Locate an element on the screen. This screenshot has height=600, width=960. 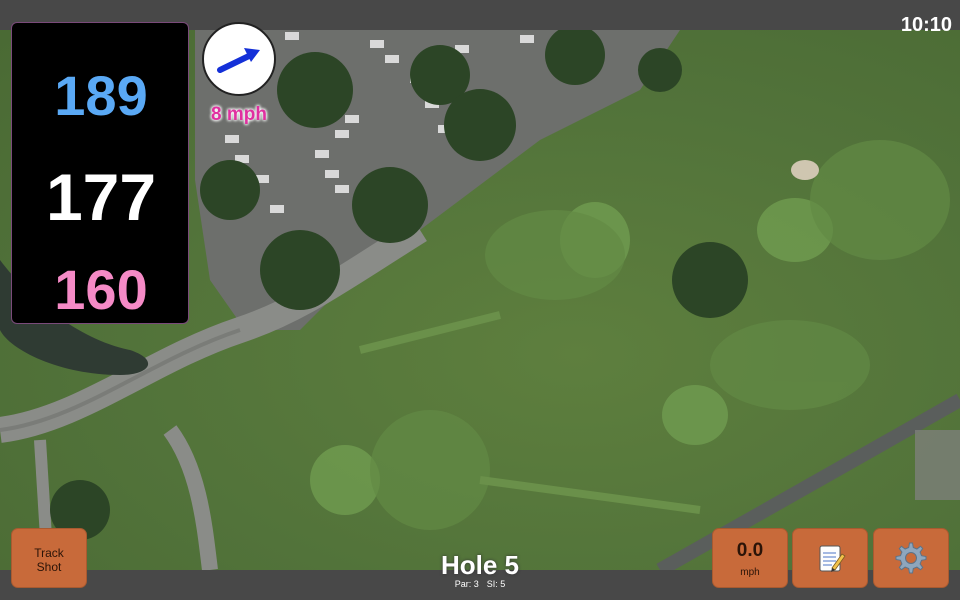
center-distance: 177 is located at coordinates (101, 197).